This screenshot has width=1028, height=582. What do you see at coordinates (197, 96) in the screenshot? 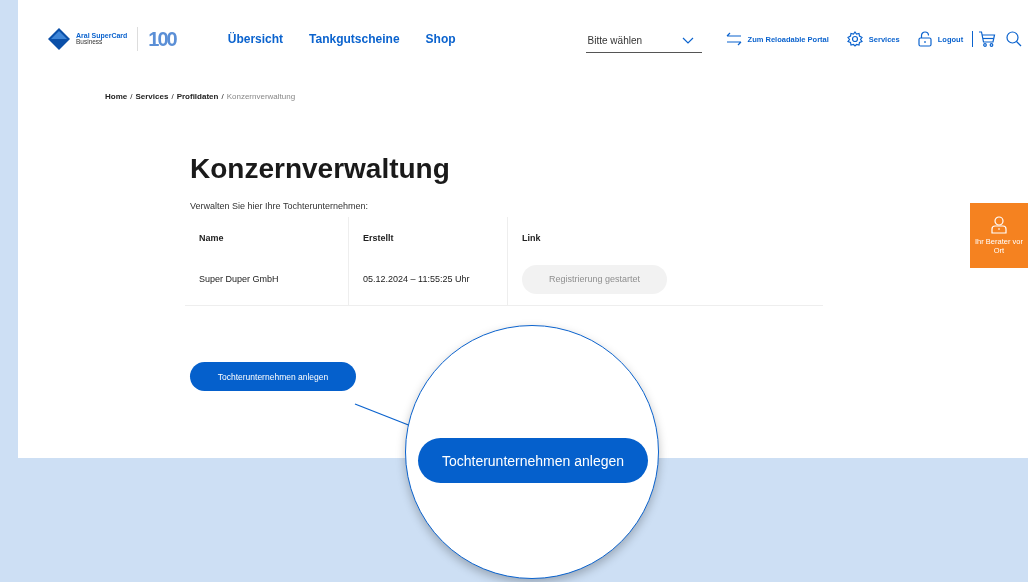
I see `breadcrumb-link: Profildaten` at bounding box center [197, 96].